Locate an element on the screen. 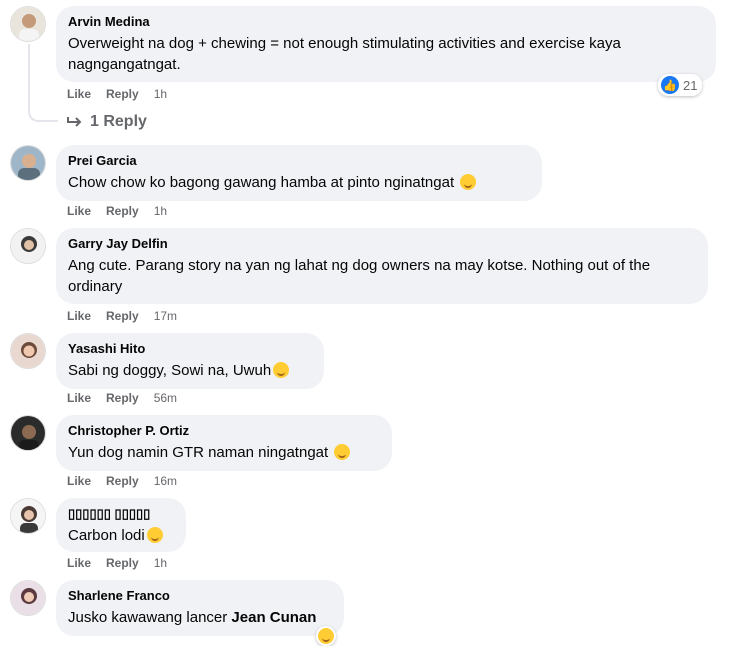 This screenshot has width=750, height=646. view-replies-link: 1 Reply is located at coordinates (106, 122).